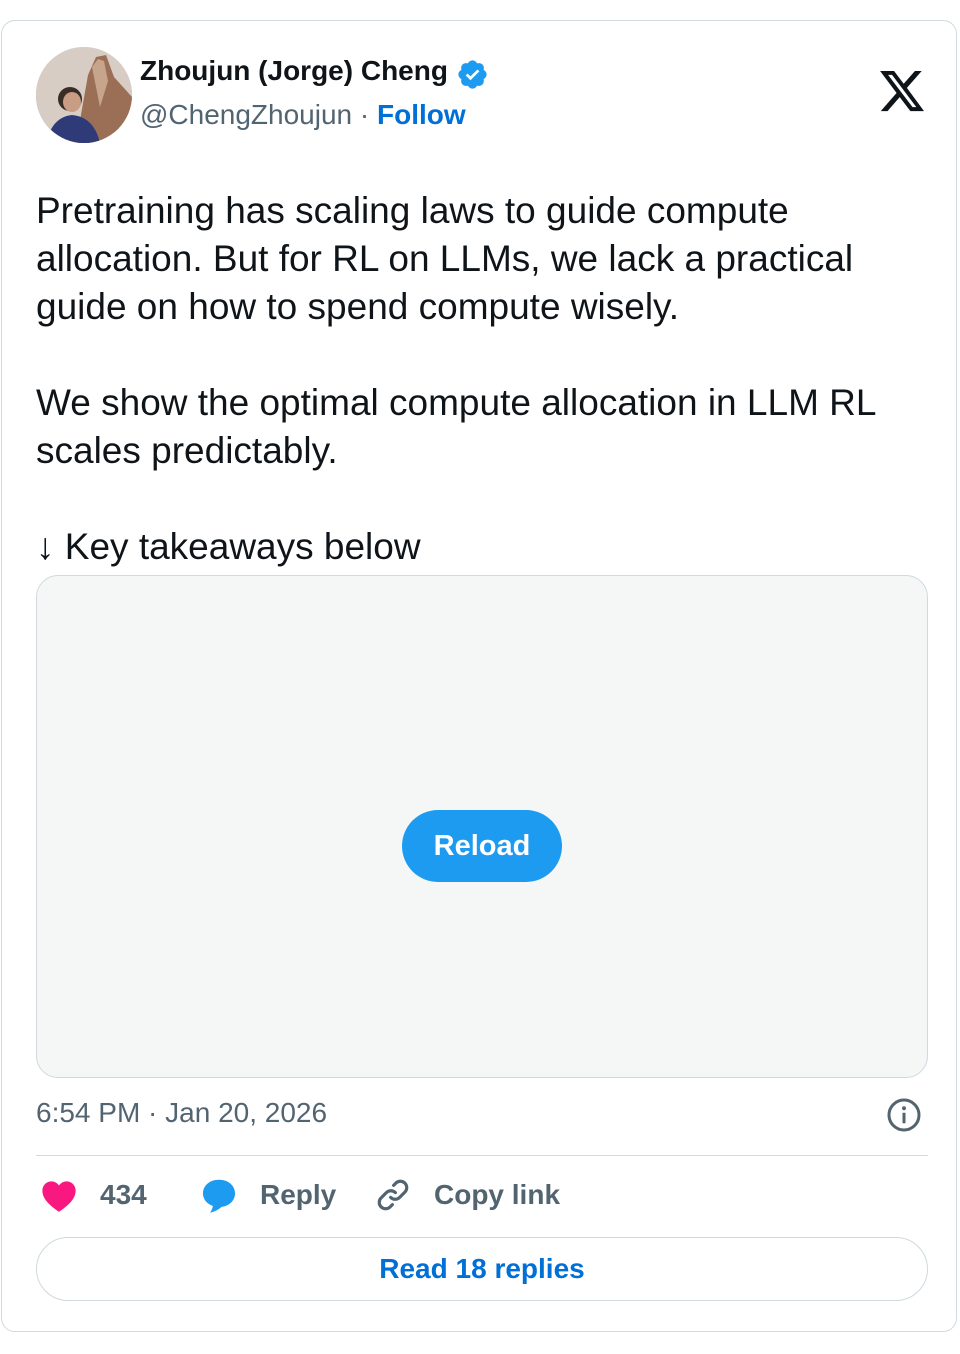  I want to click on x-logo-icon, so click(903, 92).